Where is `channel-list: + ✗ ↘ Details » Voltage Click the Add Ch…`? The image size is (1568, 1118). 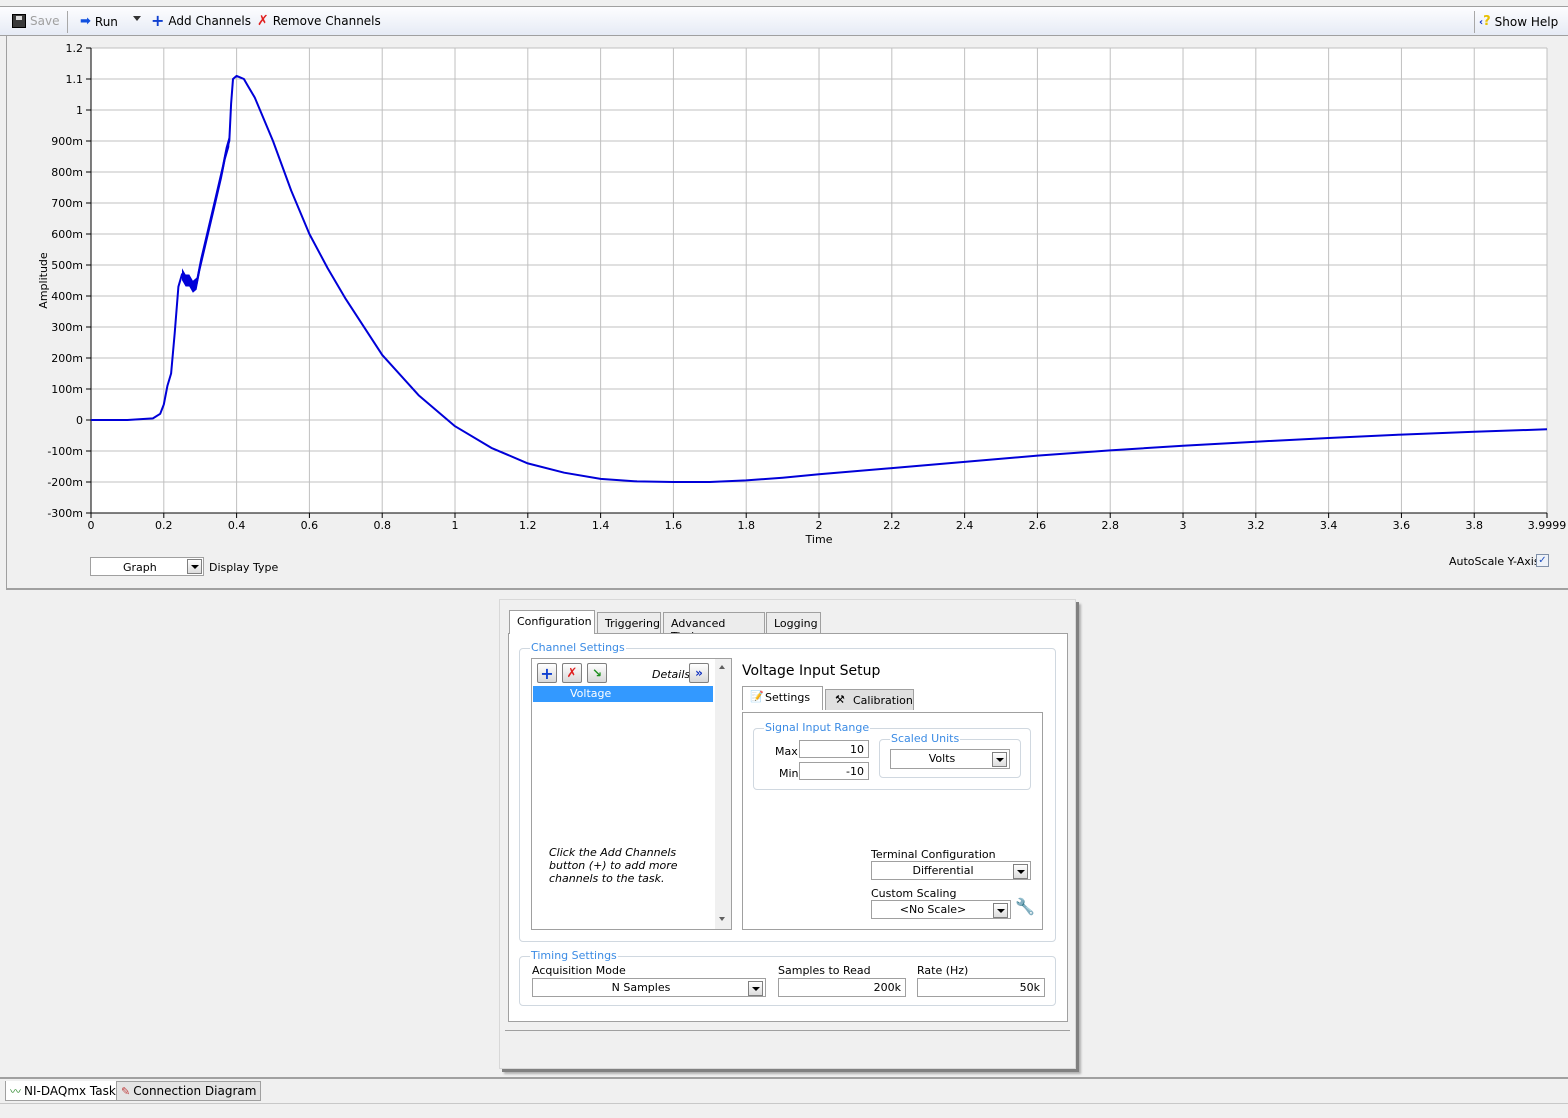
channel-list: + ✗ ↘ Details » Voltage Click the Add Ch… is located at coordinates (631, 794).